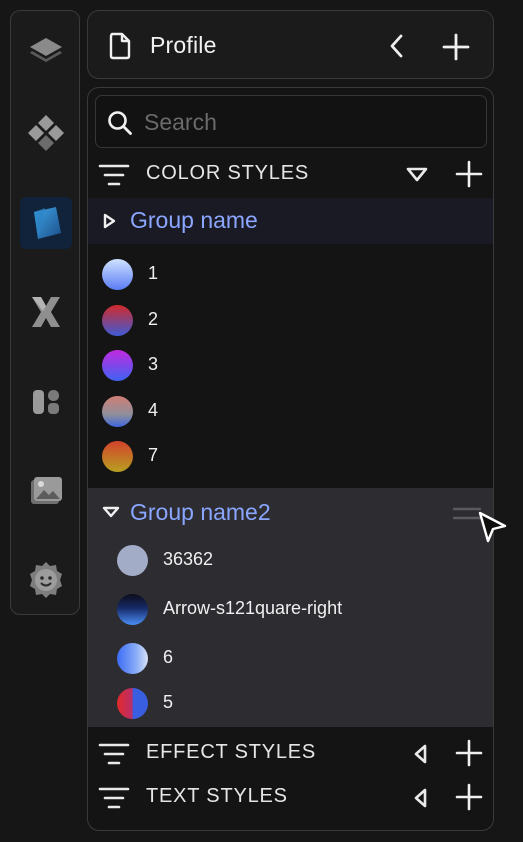  I want to click on search-box, so click(291, 121).